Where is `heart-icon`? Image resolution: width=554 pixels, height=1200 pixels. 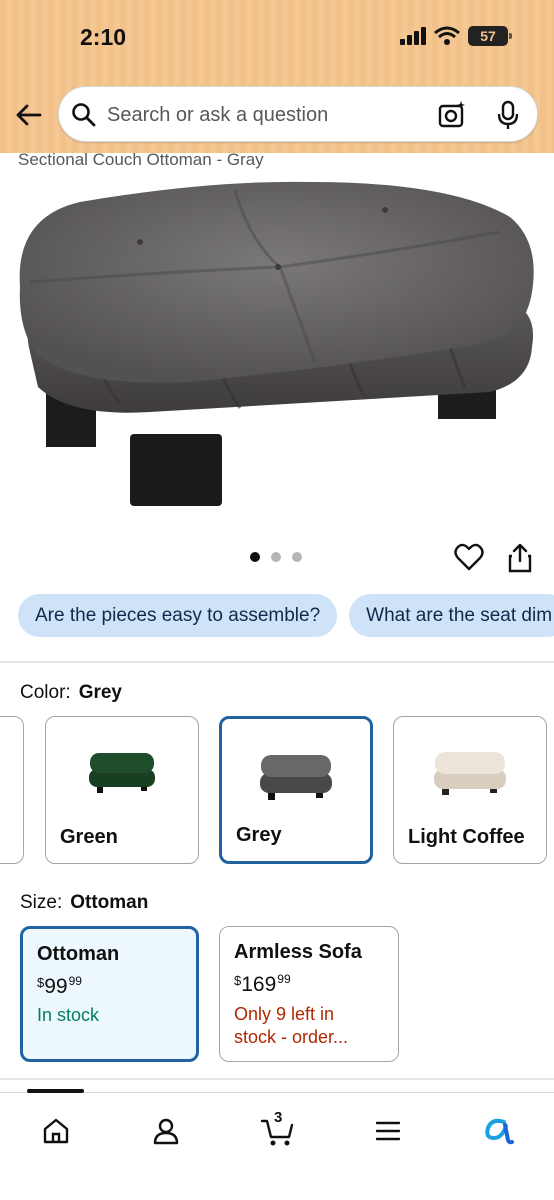 heart-icon is located at coordinates (469, 557).